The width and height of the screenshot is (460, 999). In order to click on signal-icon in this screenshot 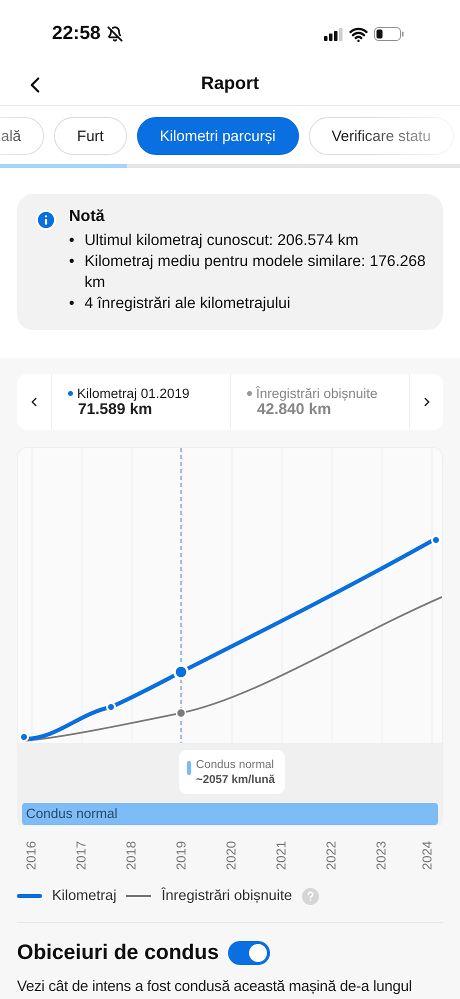, I will do `click(333, 34)`.